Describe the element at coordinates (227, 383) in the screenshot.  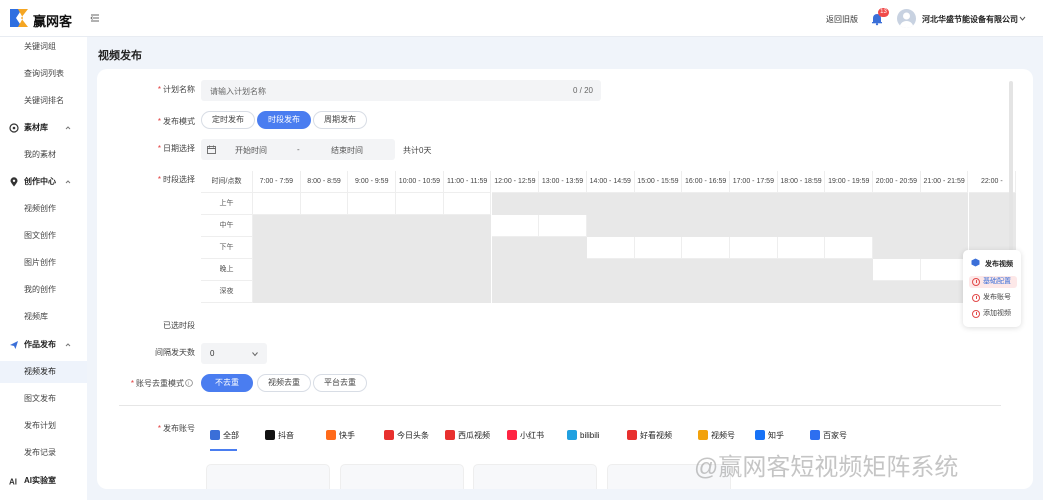
I see `dedup-none-button: 不去重` at that location.